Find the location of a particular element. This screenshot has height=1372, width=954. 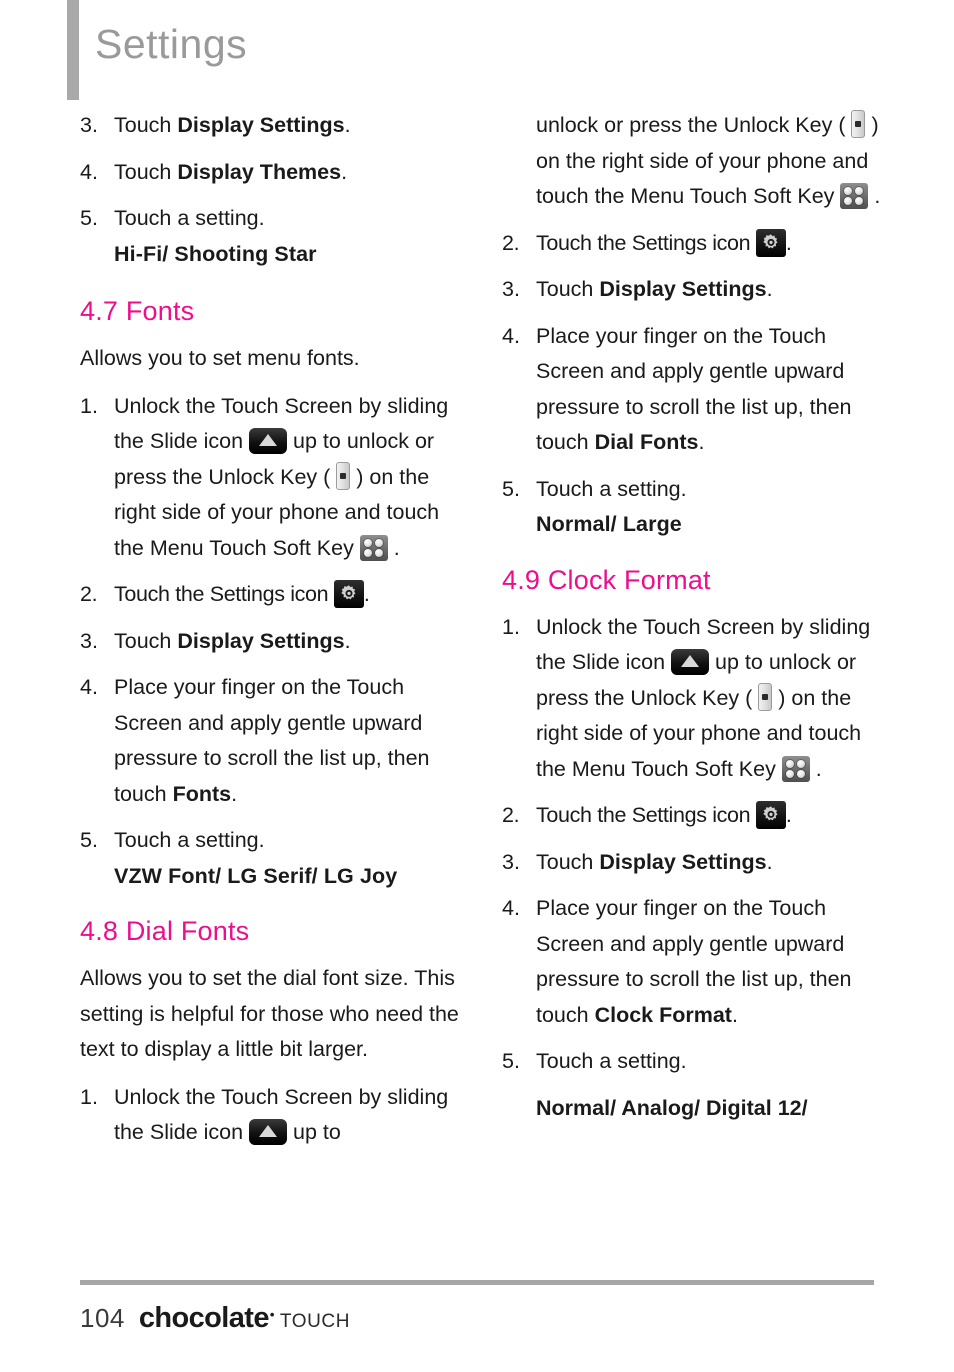

step-text-part: unlock or press the Unlock Key ( is located at coordinates (694, 125).